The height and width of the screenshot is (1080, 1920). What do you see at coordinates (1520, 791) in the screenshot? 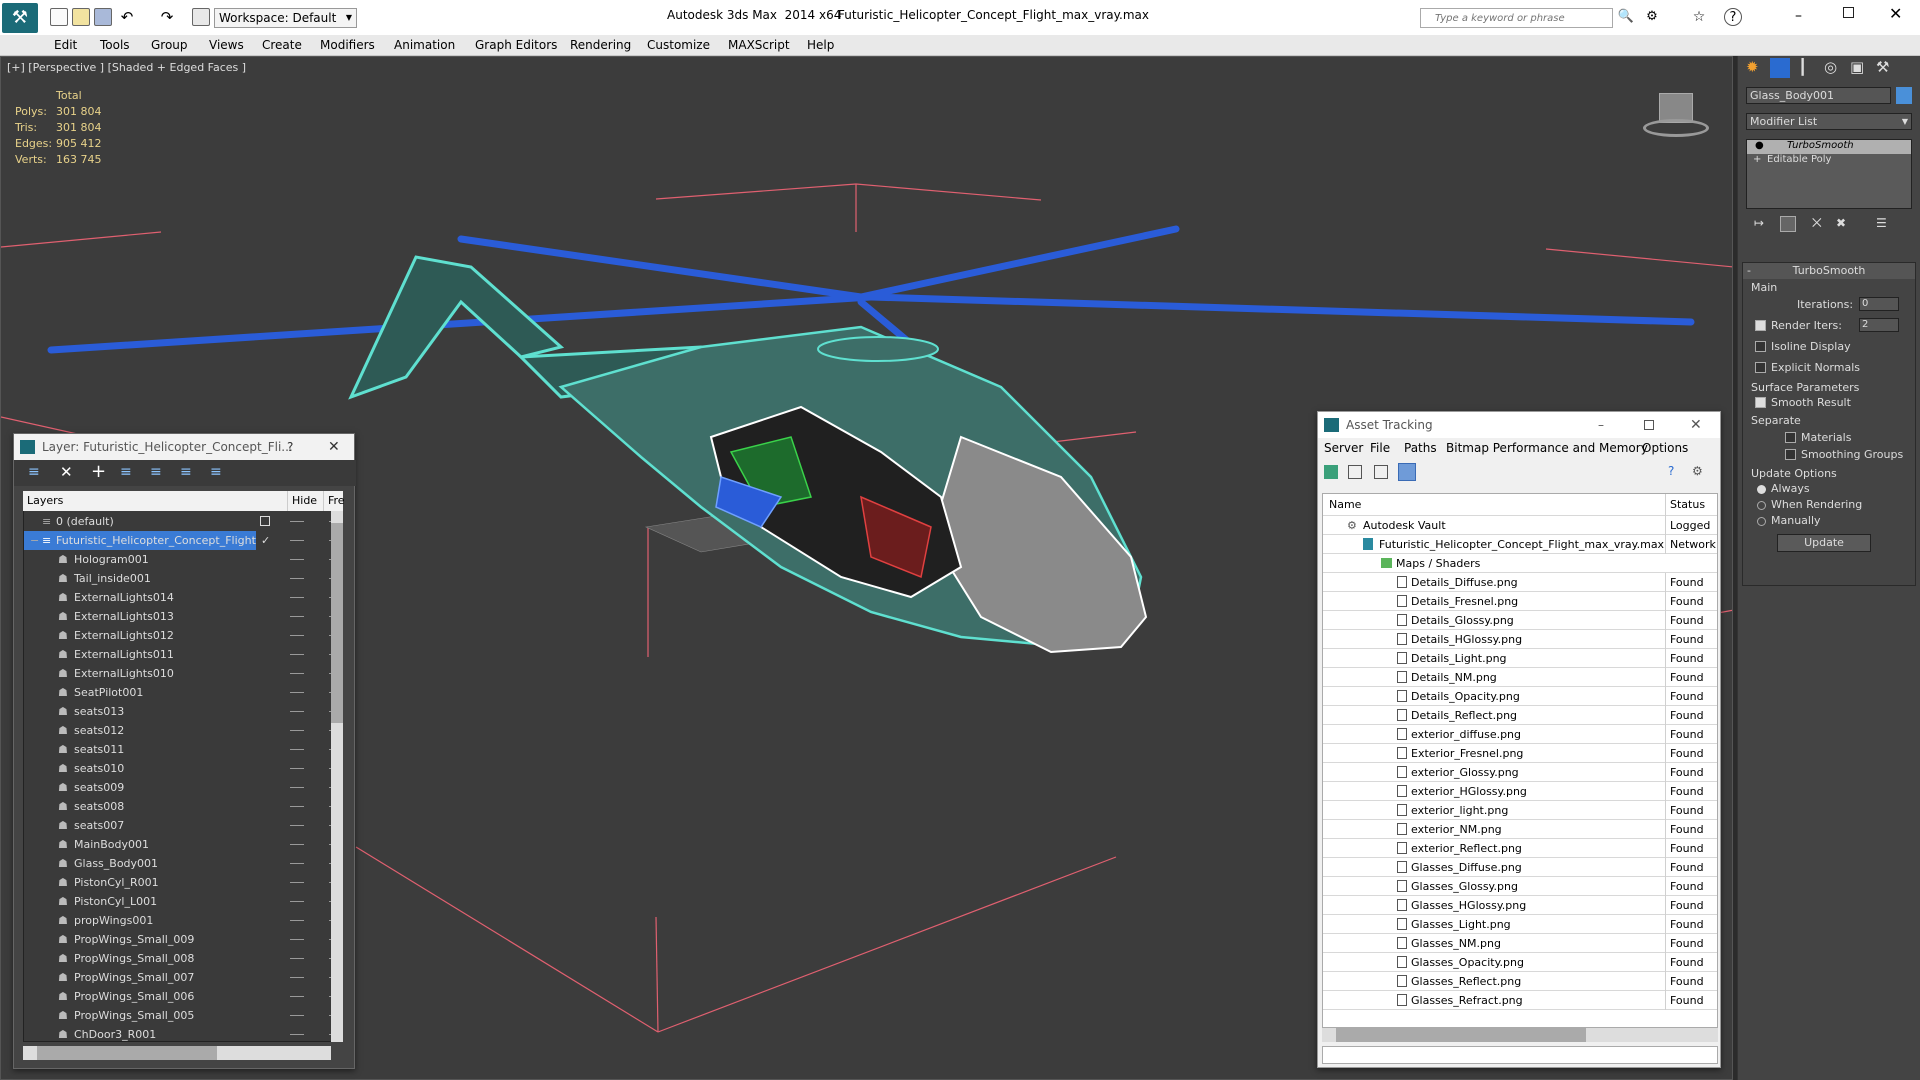
I see `asset-file-row: exterior_HGlossy.png Found` at bounding box center [1520, 791].